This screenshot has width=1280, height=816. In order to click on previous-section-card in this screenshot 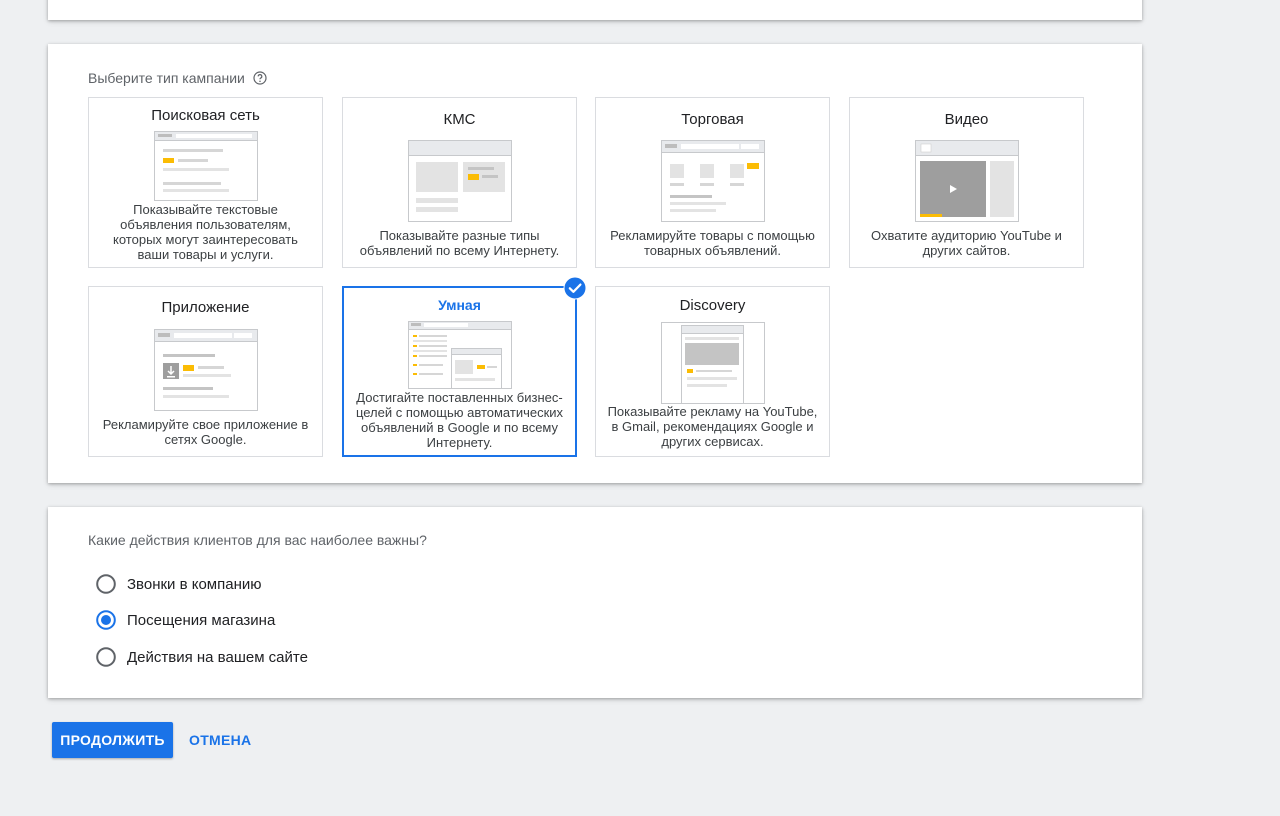, I will do `click(595, 10)`.